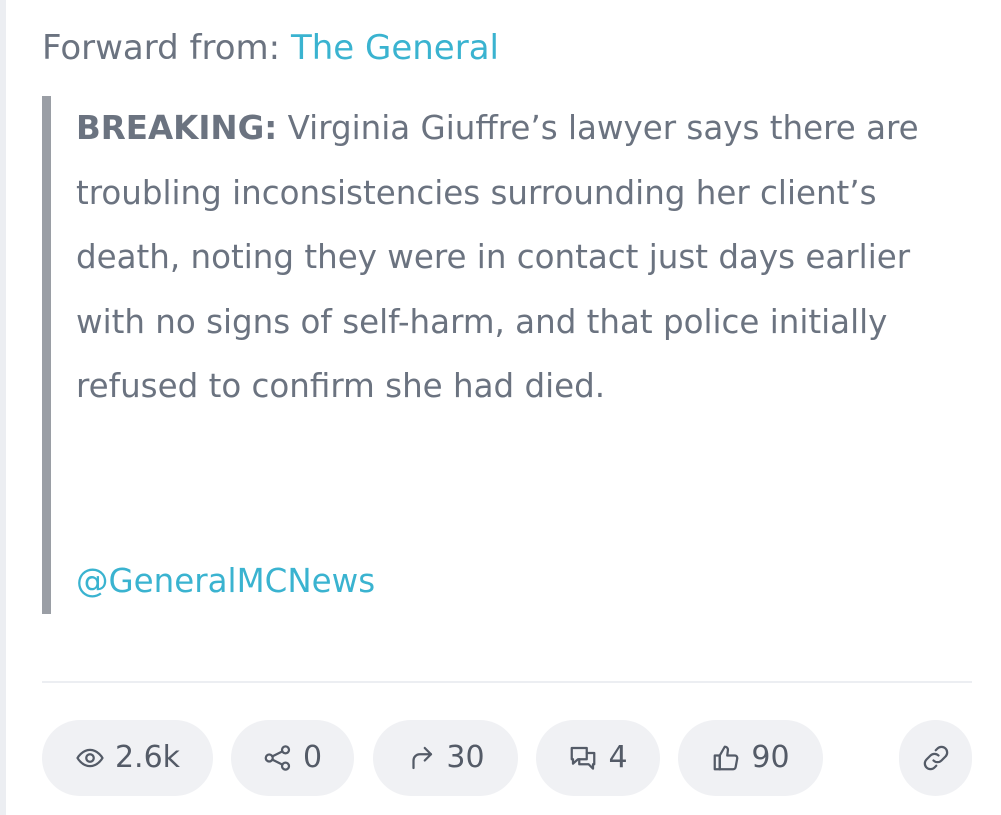  Describe the element at coordinates (177, 128) in the screenshot. I see `breaking-label: BREAKING:` at that location.